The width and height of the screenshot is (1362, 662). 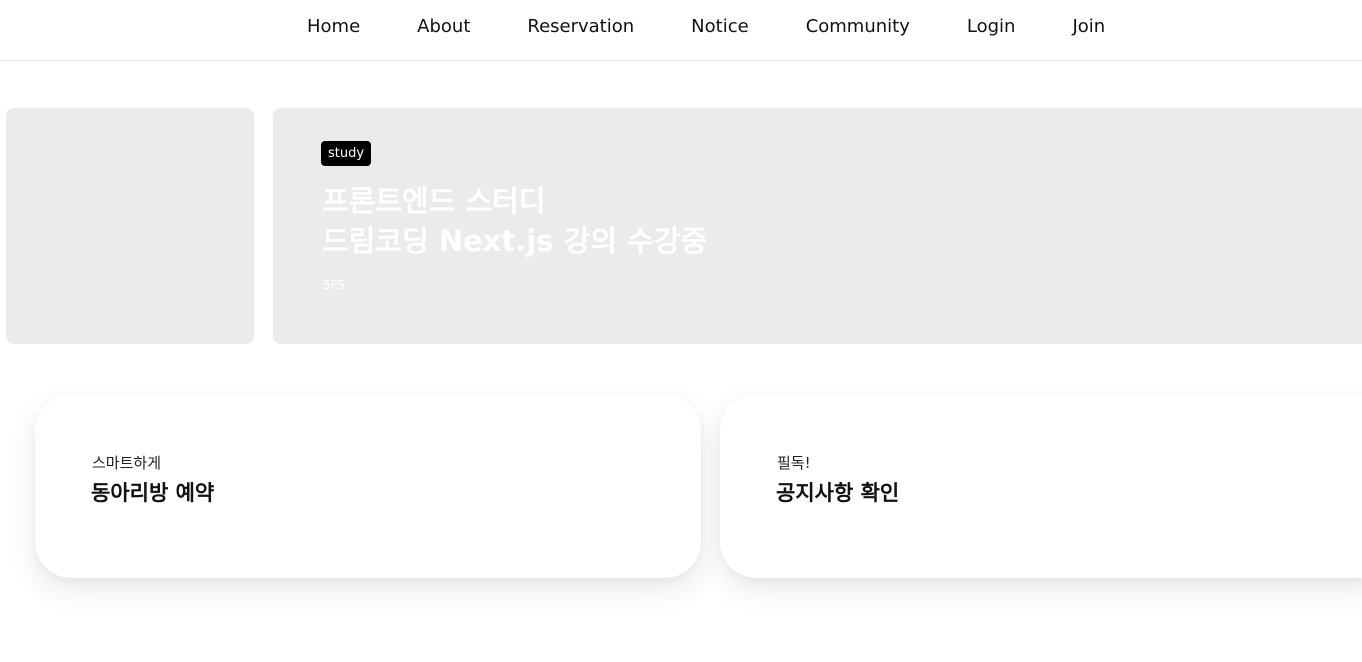 I want to click on nav-login-link: Login, so click(x=991, y=27).